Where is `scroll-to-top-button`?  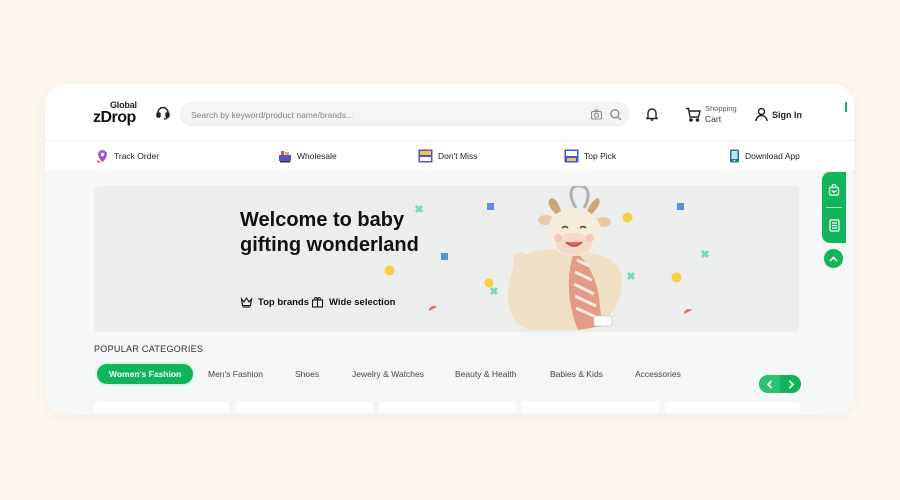 scroll-to-top-button is located at coordinates (833, 258).